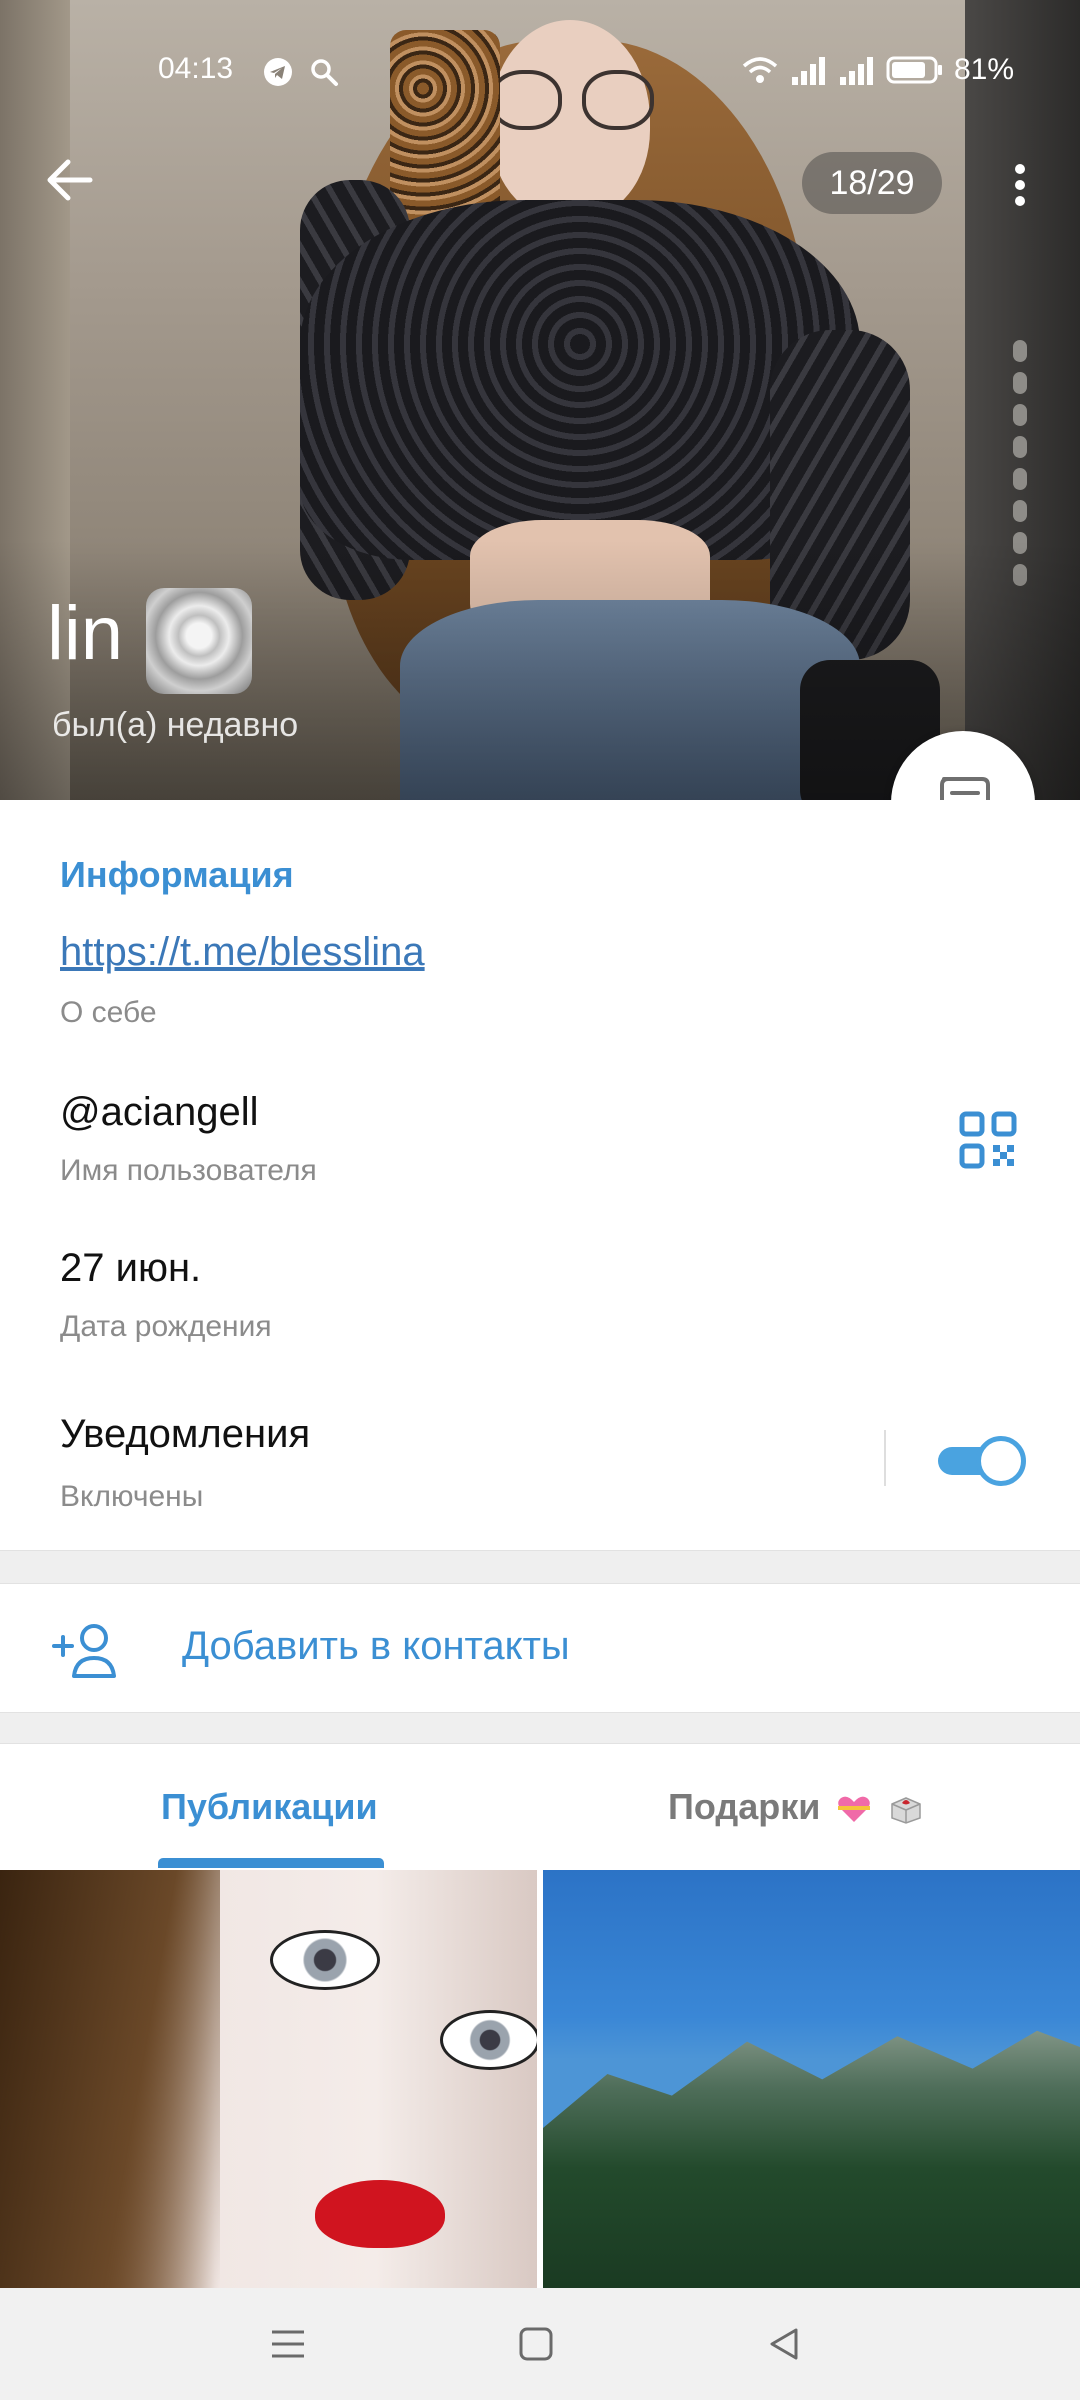  Describe the element at coordinates (872, 183) in the screenshot. I see `photo-counter: 18/29` at that location.